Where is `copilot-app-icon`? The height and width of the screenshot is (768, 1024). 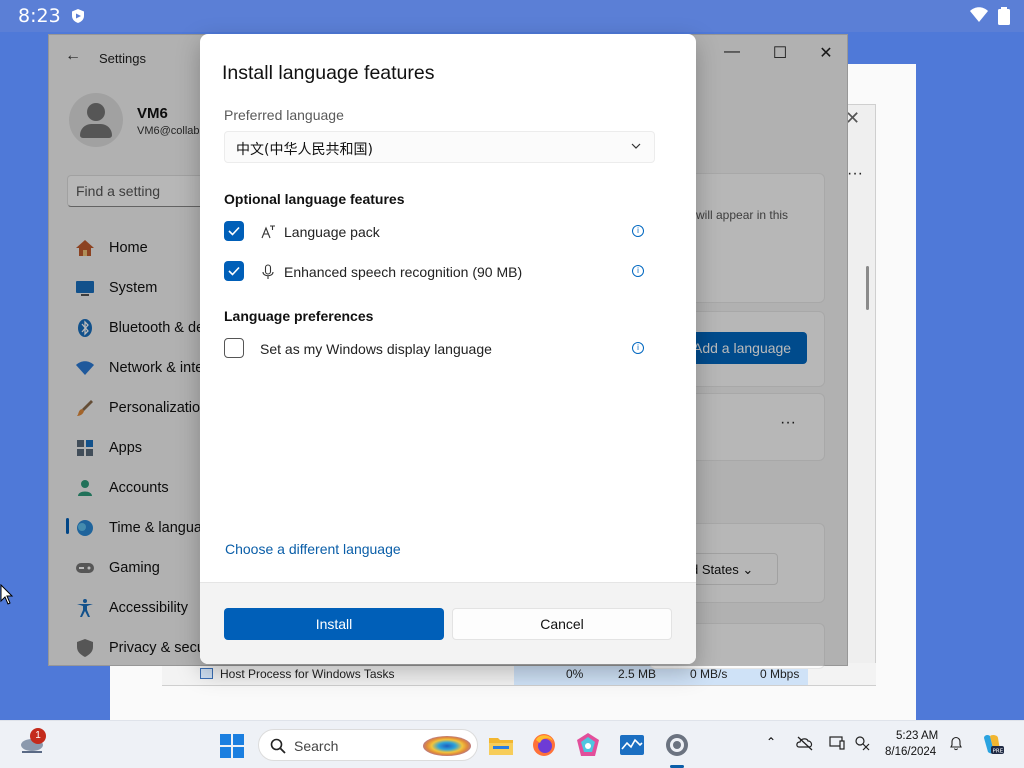
copilot-app-icon is located at coordinates (588, 745).